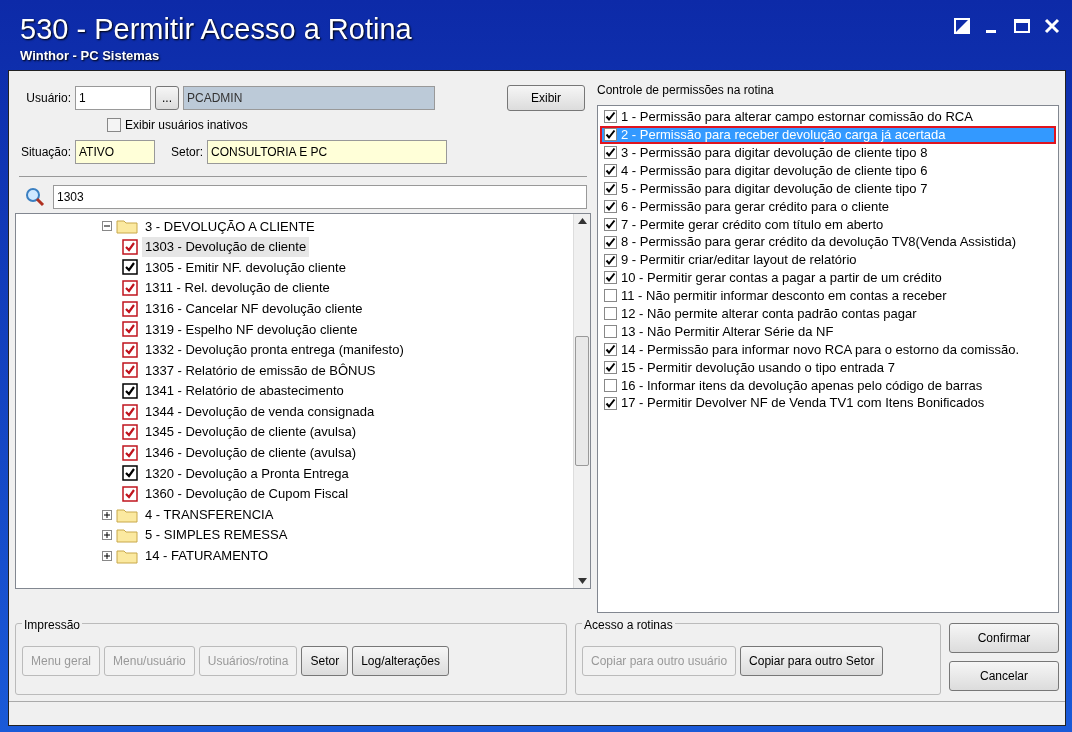 This screenshot has width=1072, height=732. I want to click on scroll-down-icon, so click(582, 581).